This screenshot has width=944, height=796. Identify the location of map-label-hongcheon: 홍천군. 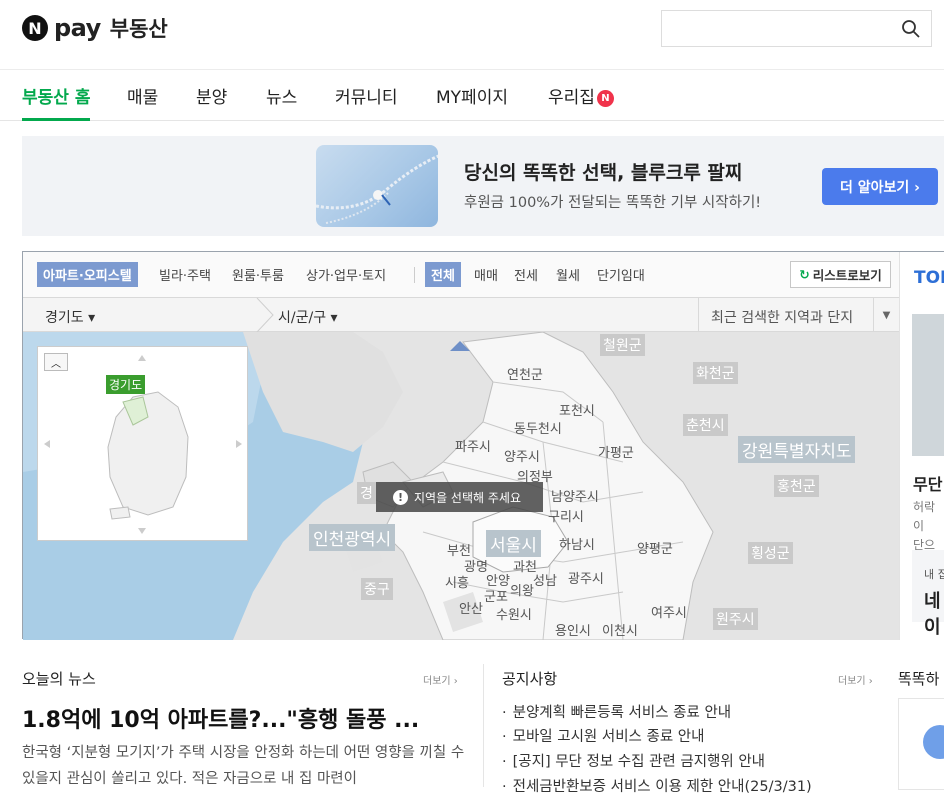
(796, 486).